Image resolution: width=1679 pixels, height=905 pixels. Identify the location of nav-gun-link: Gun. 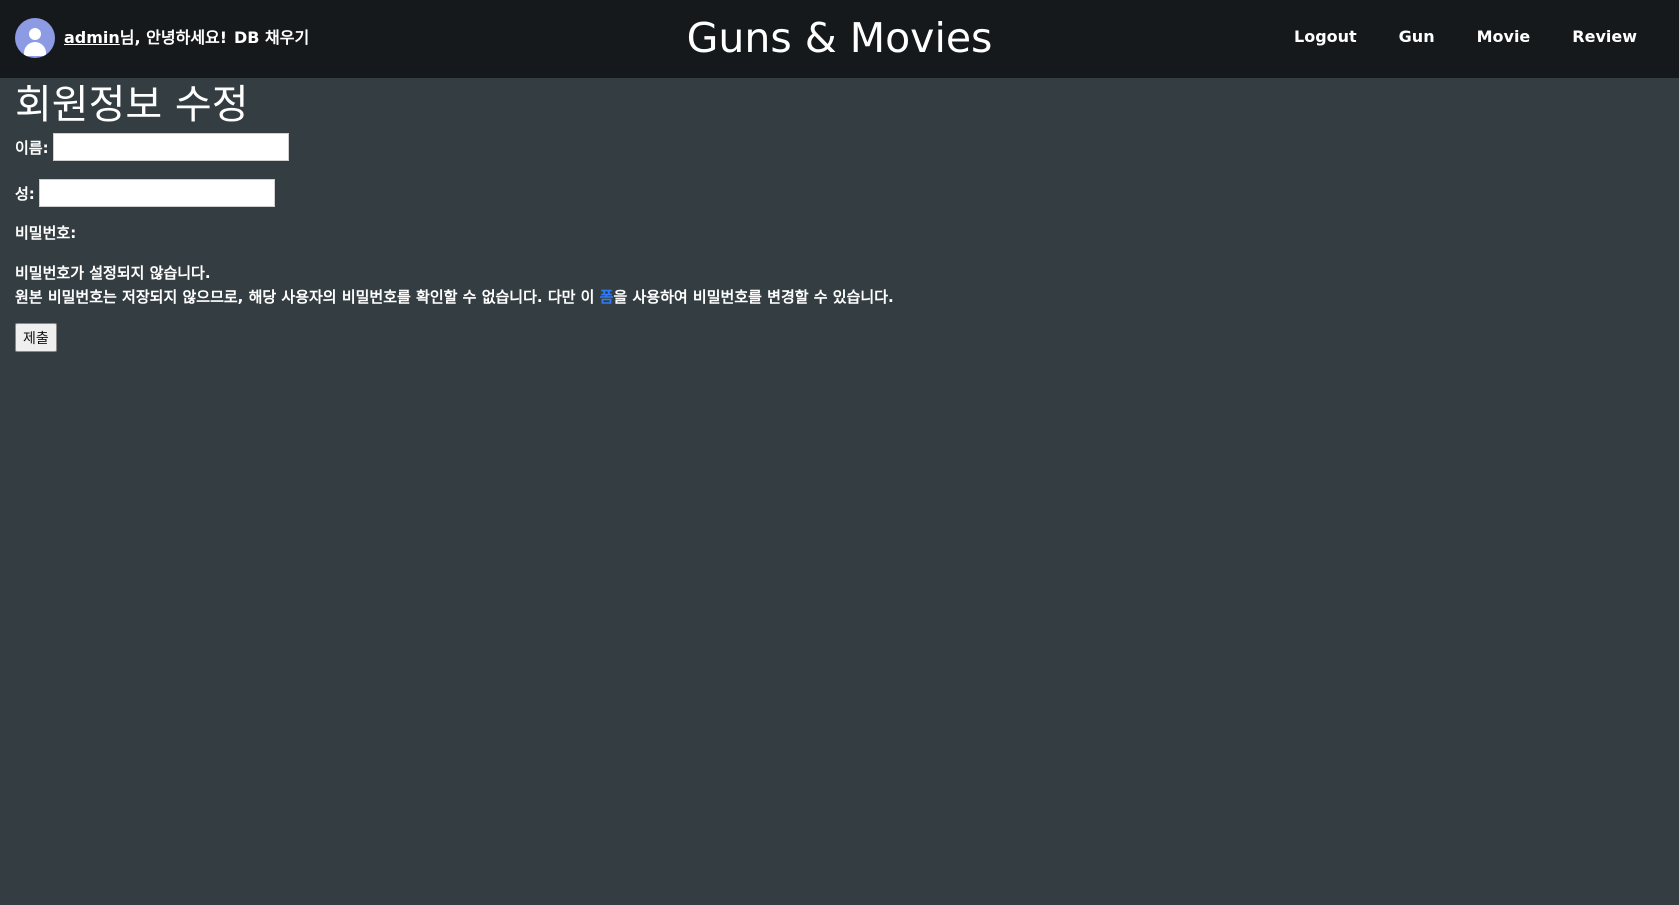
(1417, 36).